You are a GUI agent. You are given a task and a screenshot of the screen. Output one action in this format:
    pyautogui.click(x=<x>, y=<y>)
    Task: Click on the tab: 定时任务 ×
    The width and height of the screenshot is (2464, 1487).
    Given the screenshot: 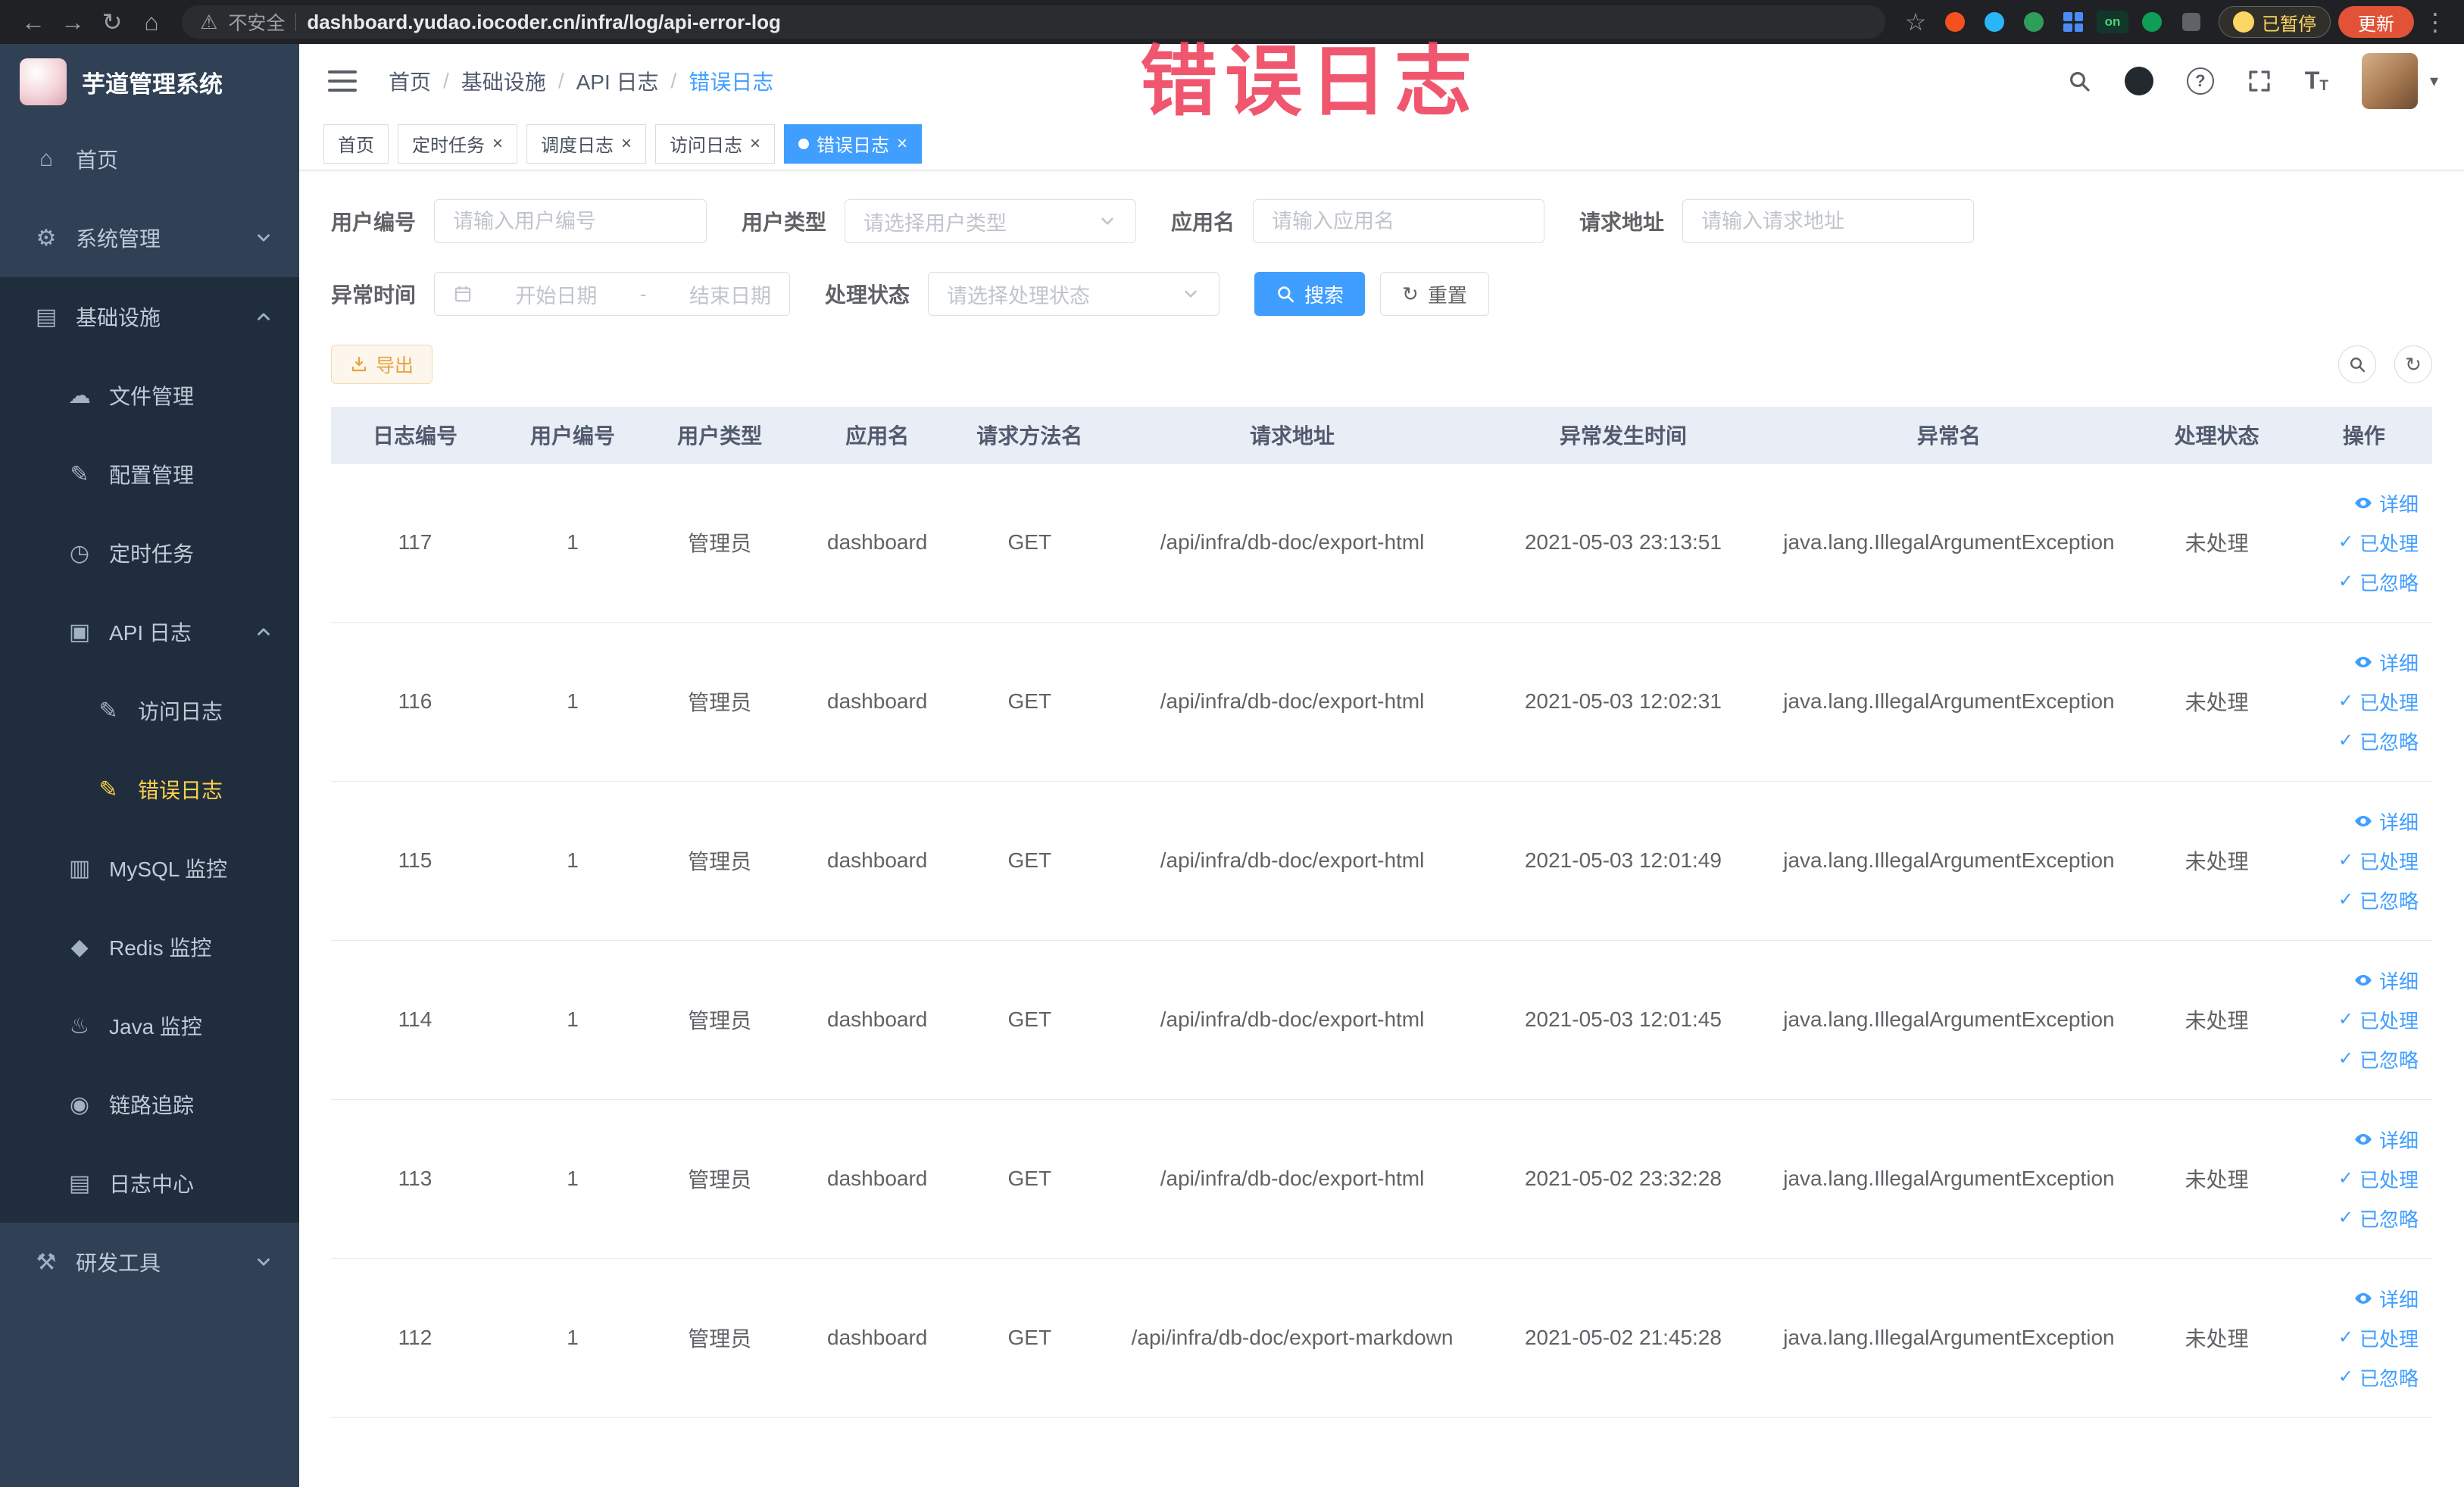 What is the action you would take?
    pyautogui.click(x=458, y=143)
    